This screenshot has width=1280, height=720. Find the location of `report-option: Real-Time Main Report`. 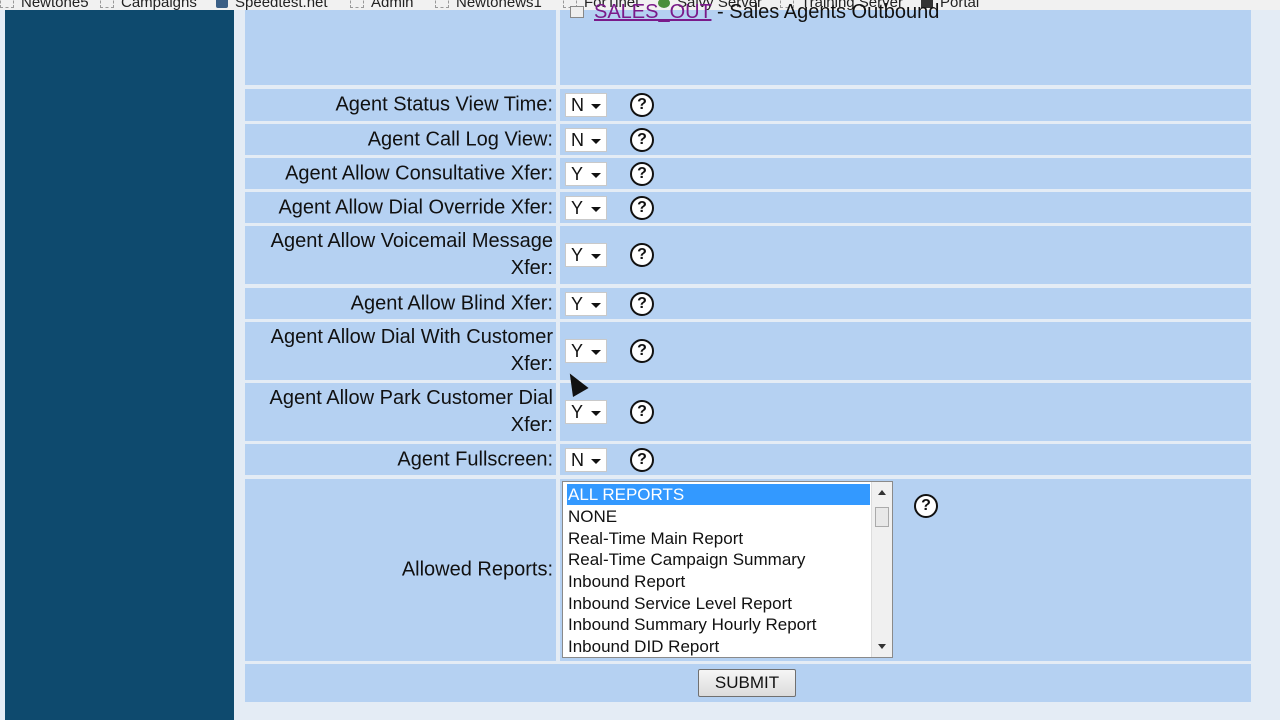

report-option: Real-Time Main Report is located at coordinates (655, 538).